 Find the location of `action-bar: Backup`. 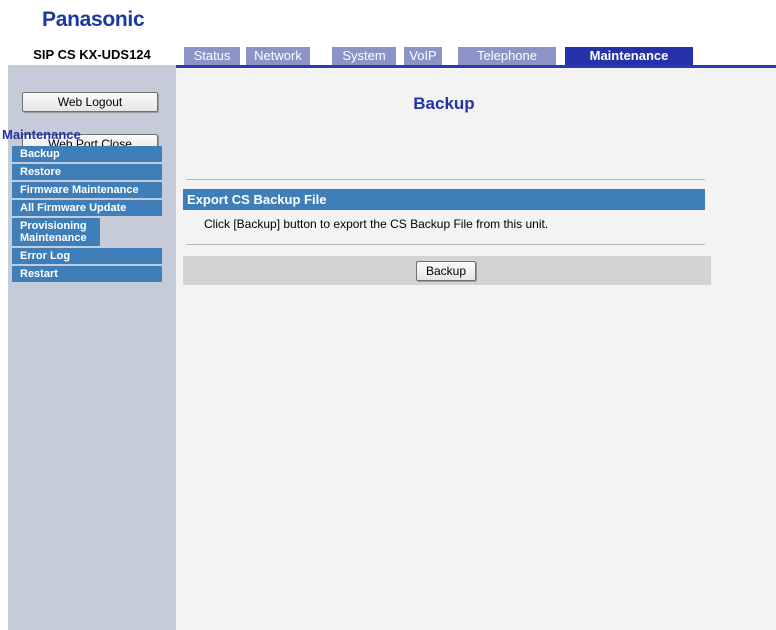

action-bar: Backup is located at coordinates (447, 270).